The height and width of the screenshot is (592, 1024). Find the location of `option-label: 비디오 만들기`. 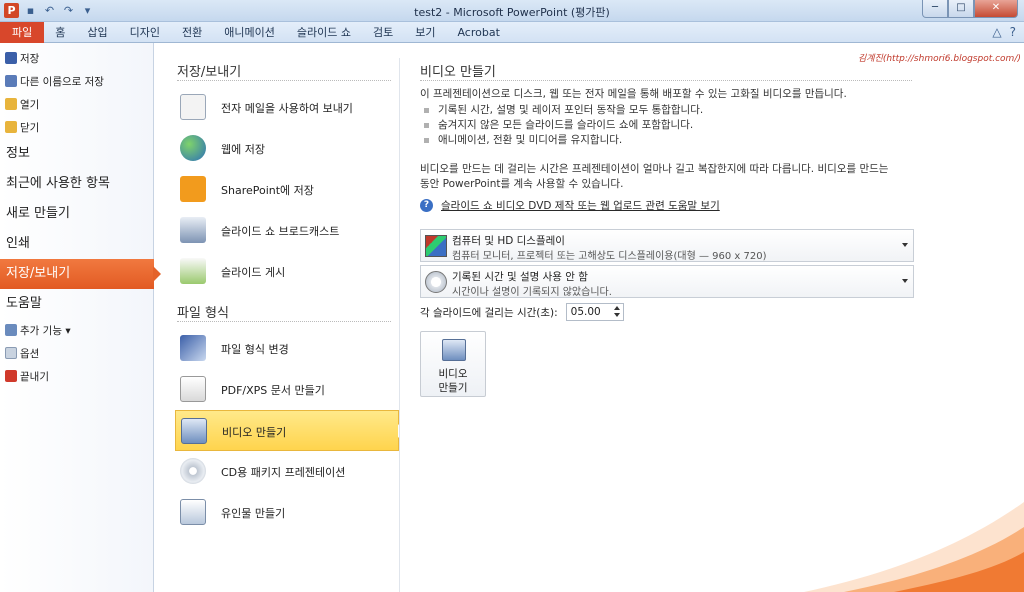

option-label: 비디오 만들기 is located at coordinates (254, 432).